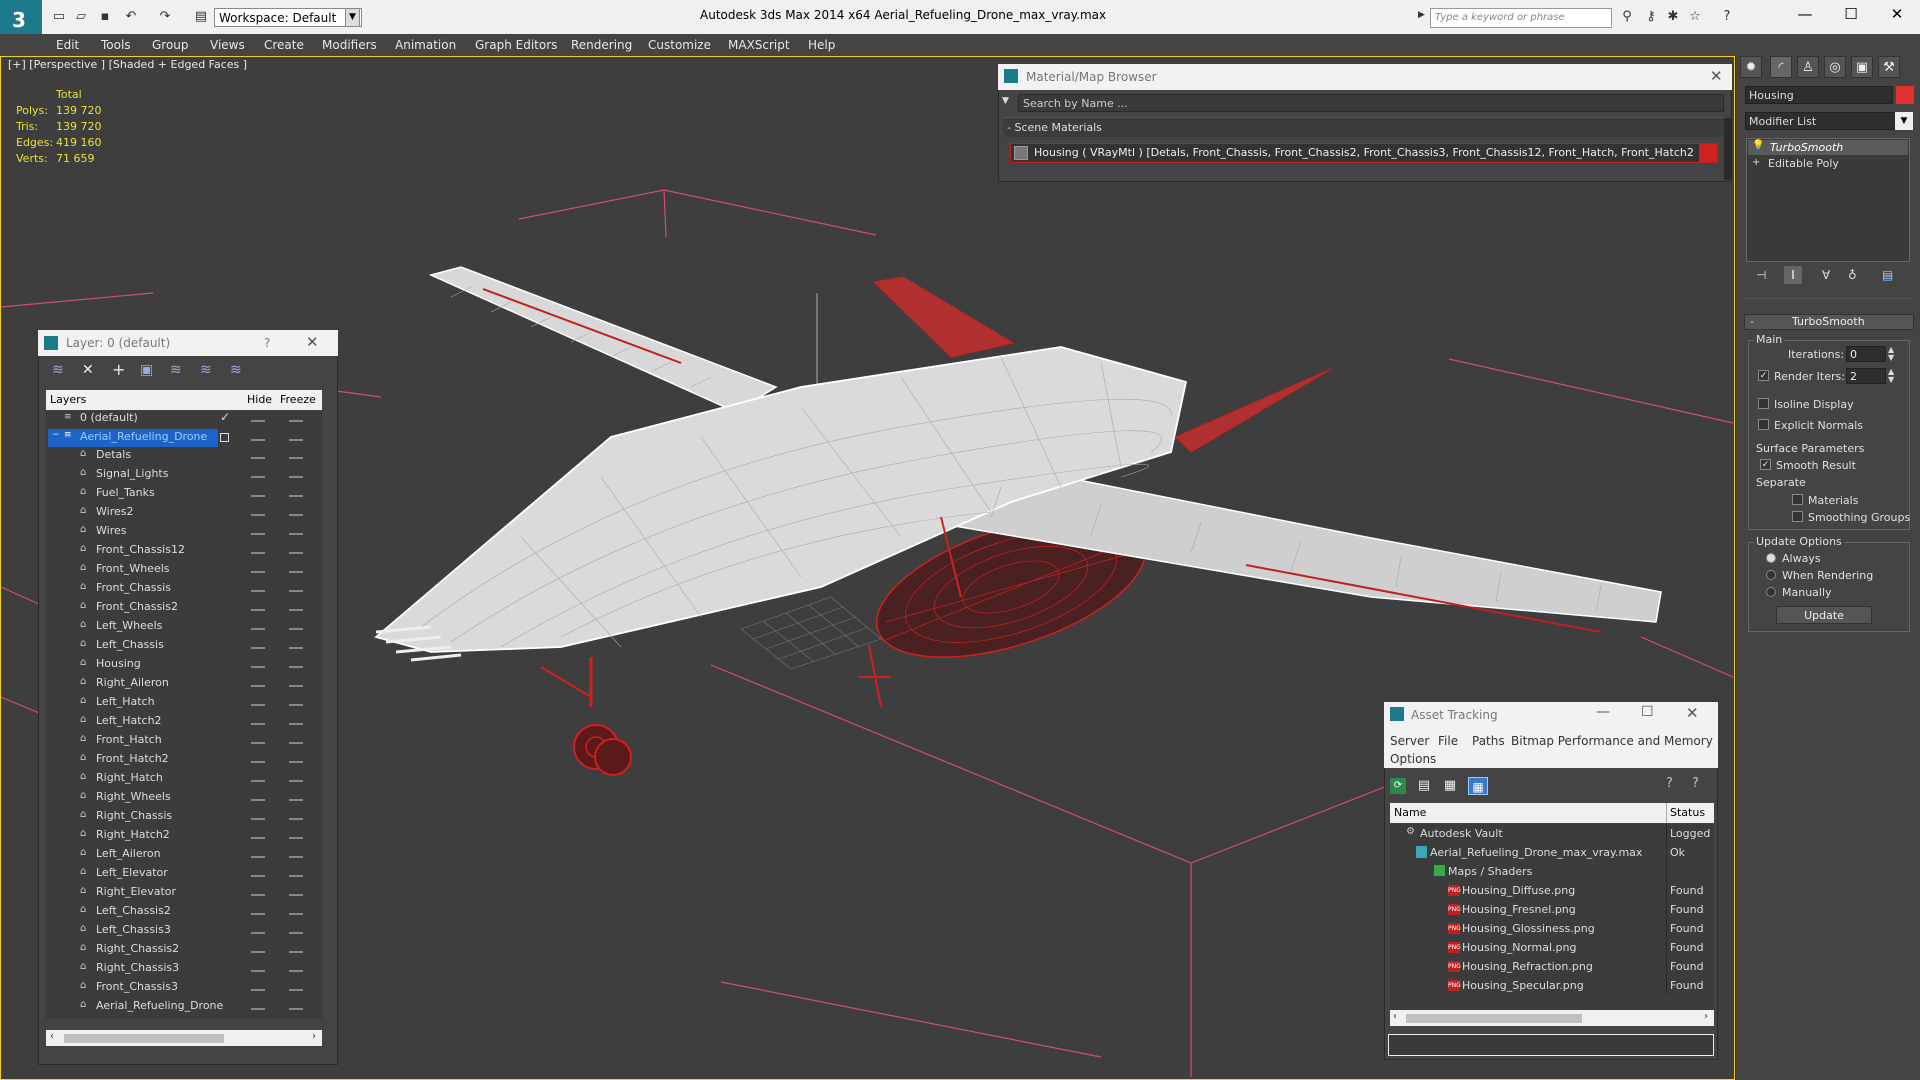 This screenshot has width=1920, height=1080. I want to click on layer-default-label: 0 (default), so click(109, 417).